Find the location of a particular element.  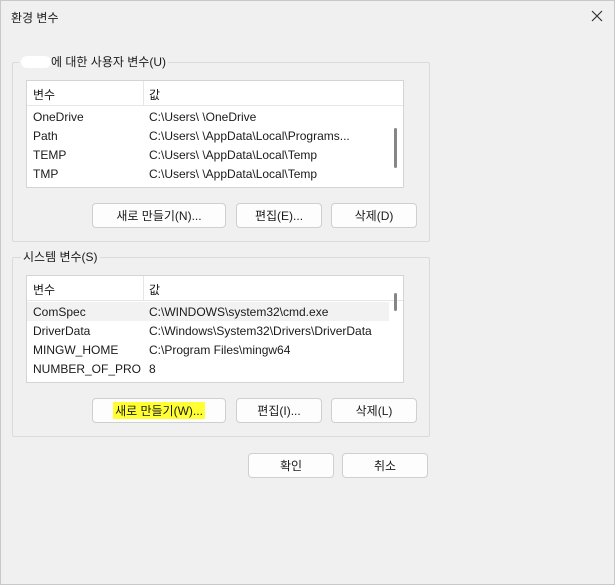

var-name: TEMP is located at coordinates (50, 155).